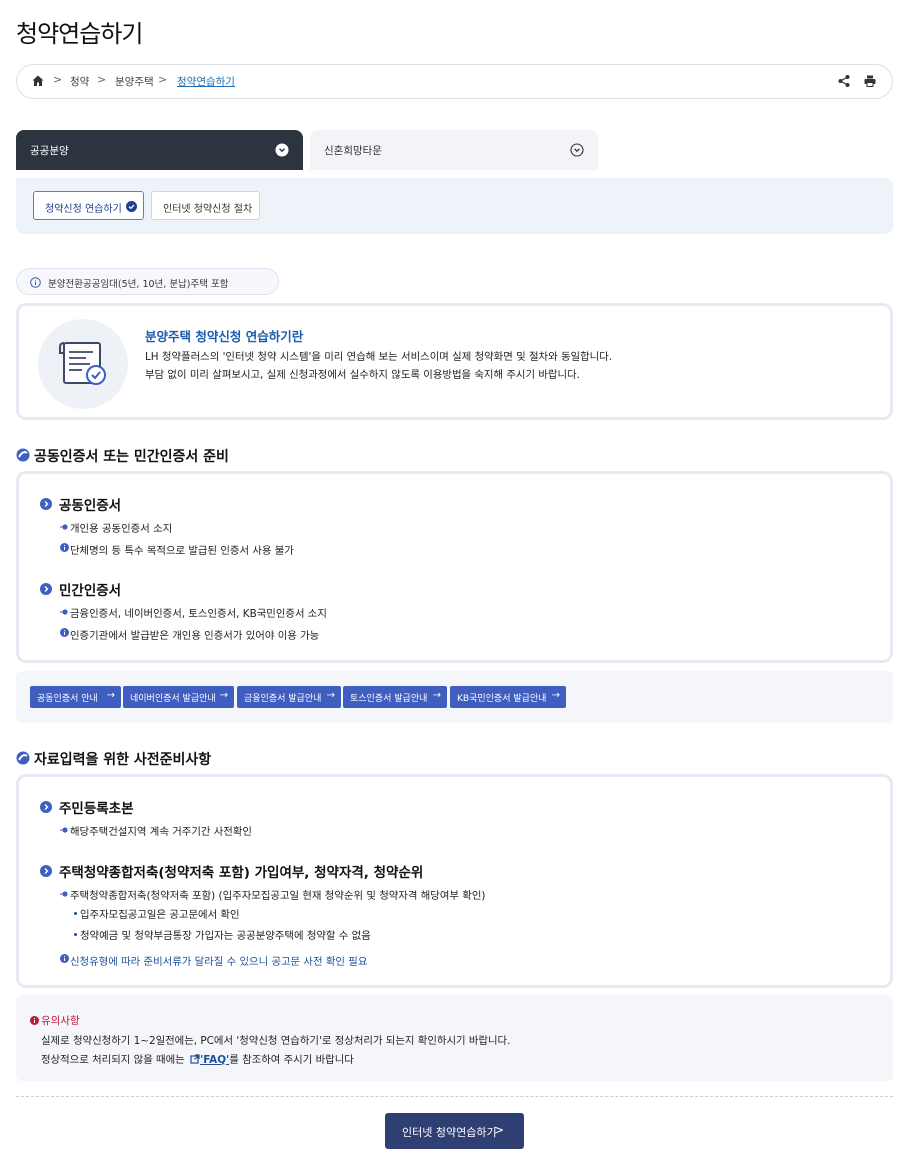 The width and height of the screenshot is (900, 1163). What do you see at coordinates (353, 151) in the screenshot?
I see `tab-label: 신혼희망타운` at bounding box center [353, 151].